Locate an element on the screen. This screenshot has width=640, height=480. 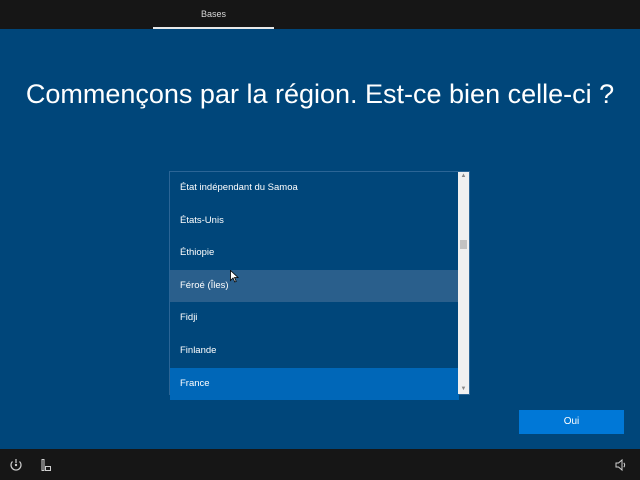
list-item-samoa: État indépendant du Samoa is located at coordinates (314, 188).